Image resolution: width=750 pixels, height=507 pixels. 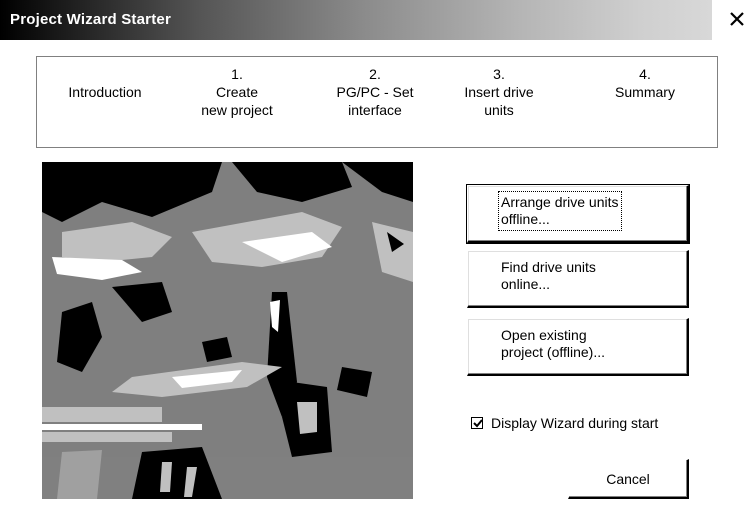 I want to click on step-label: PG/PC - Set interface, so click(x=375, y=101).